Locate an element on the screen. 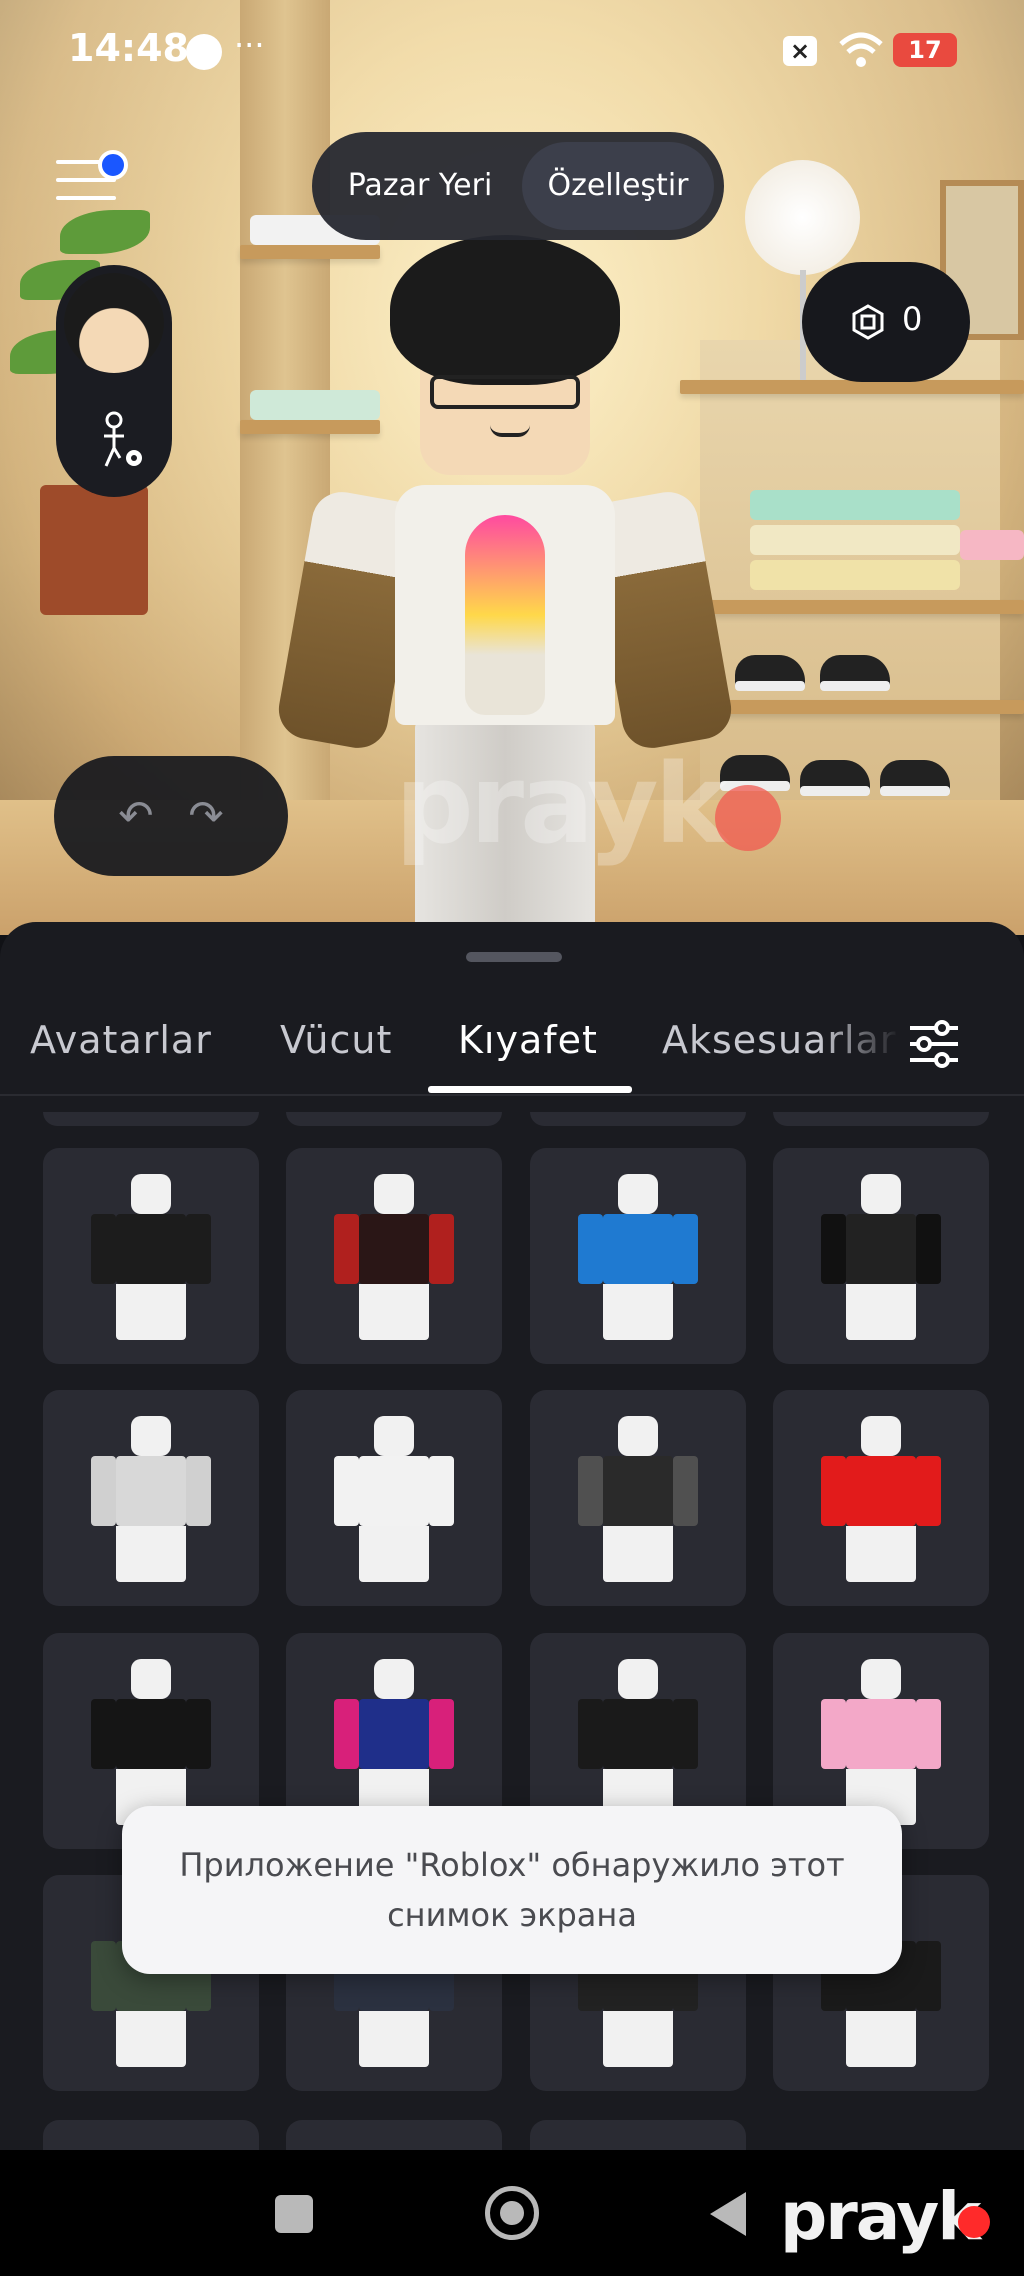 This screenshot has width=1024, height=2276. avatar-headshot is located at coordinates (114, 323).